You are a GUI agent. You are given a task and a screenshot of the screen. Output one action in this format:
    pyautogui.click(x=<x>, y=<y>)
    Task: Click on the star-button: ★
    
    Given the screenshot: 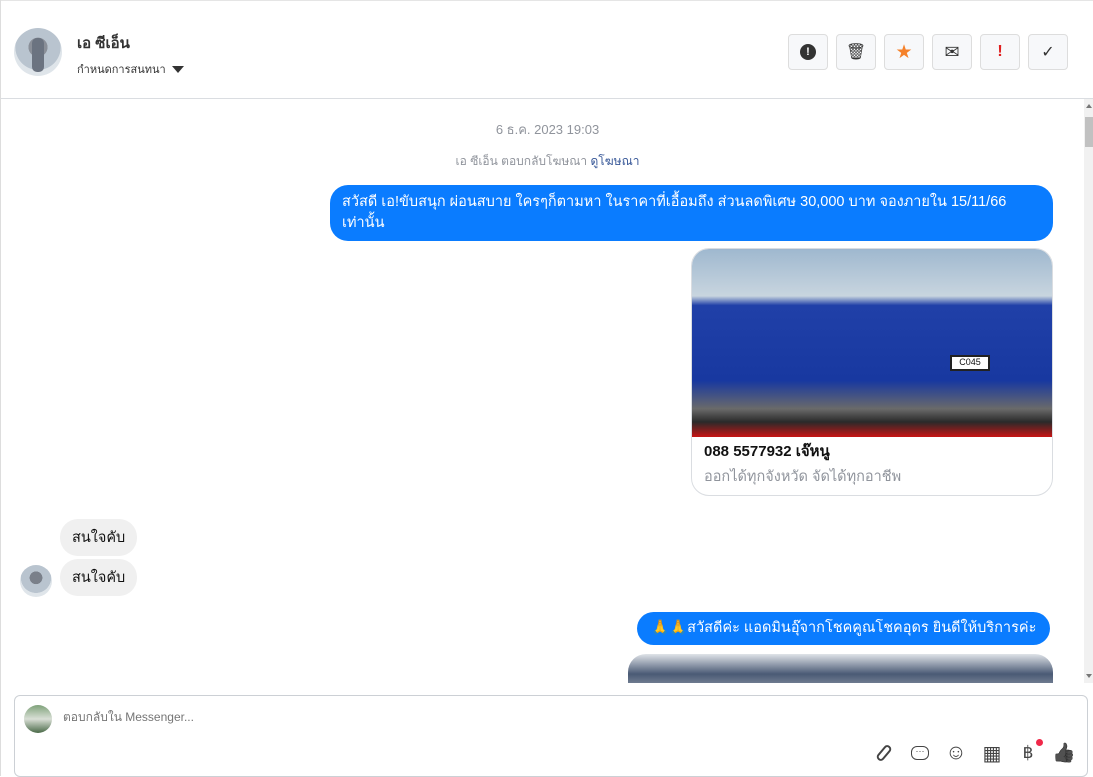 What is the action you would take?
    pyautogui.click(x=904, y=52)
    